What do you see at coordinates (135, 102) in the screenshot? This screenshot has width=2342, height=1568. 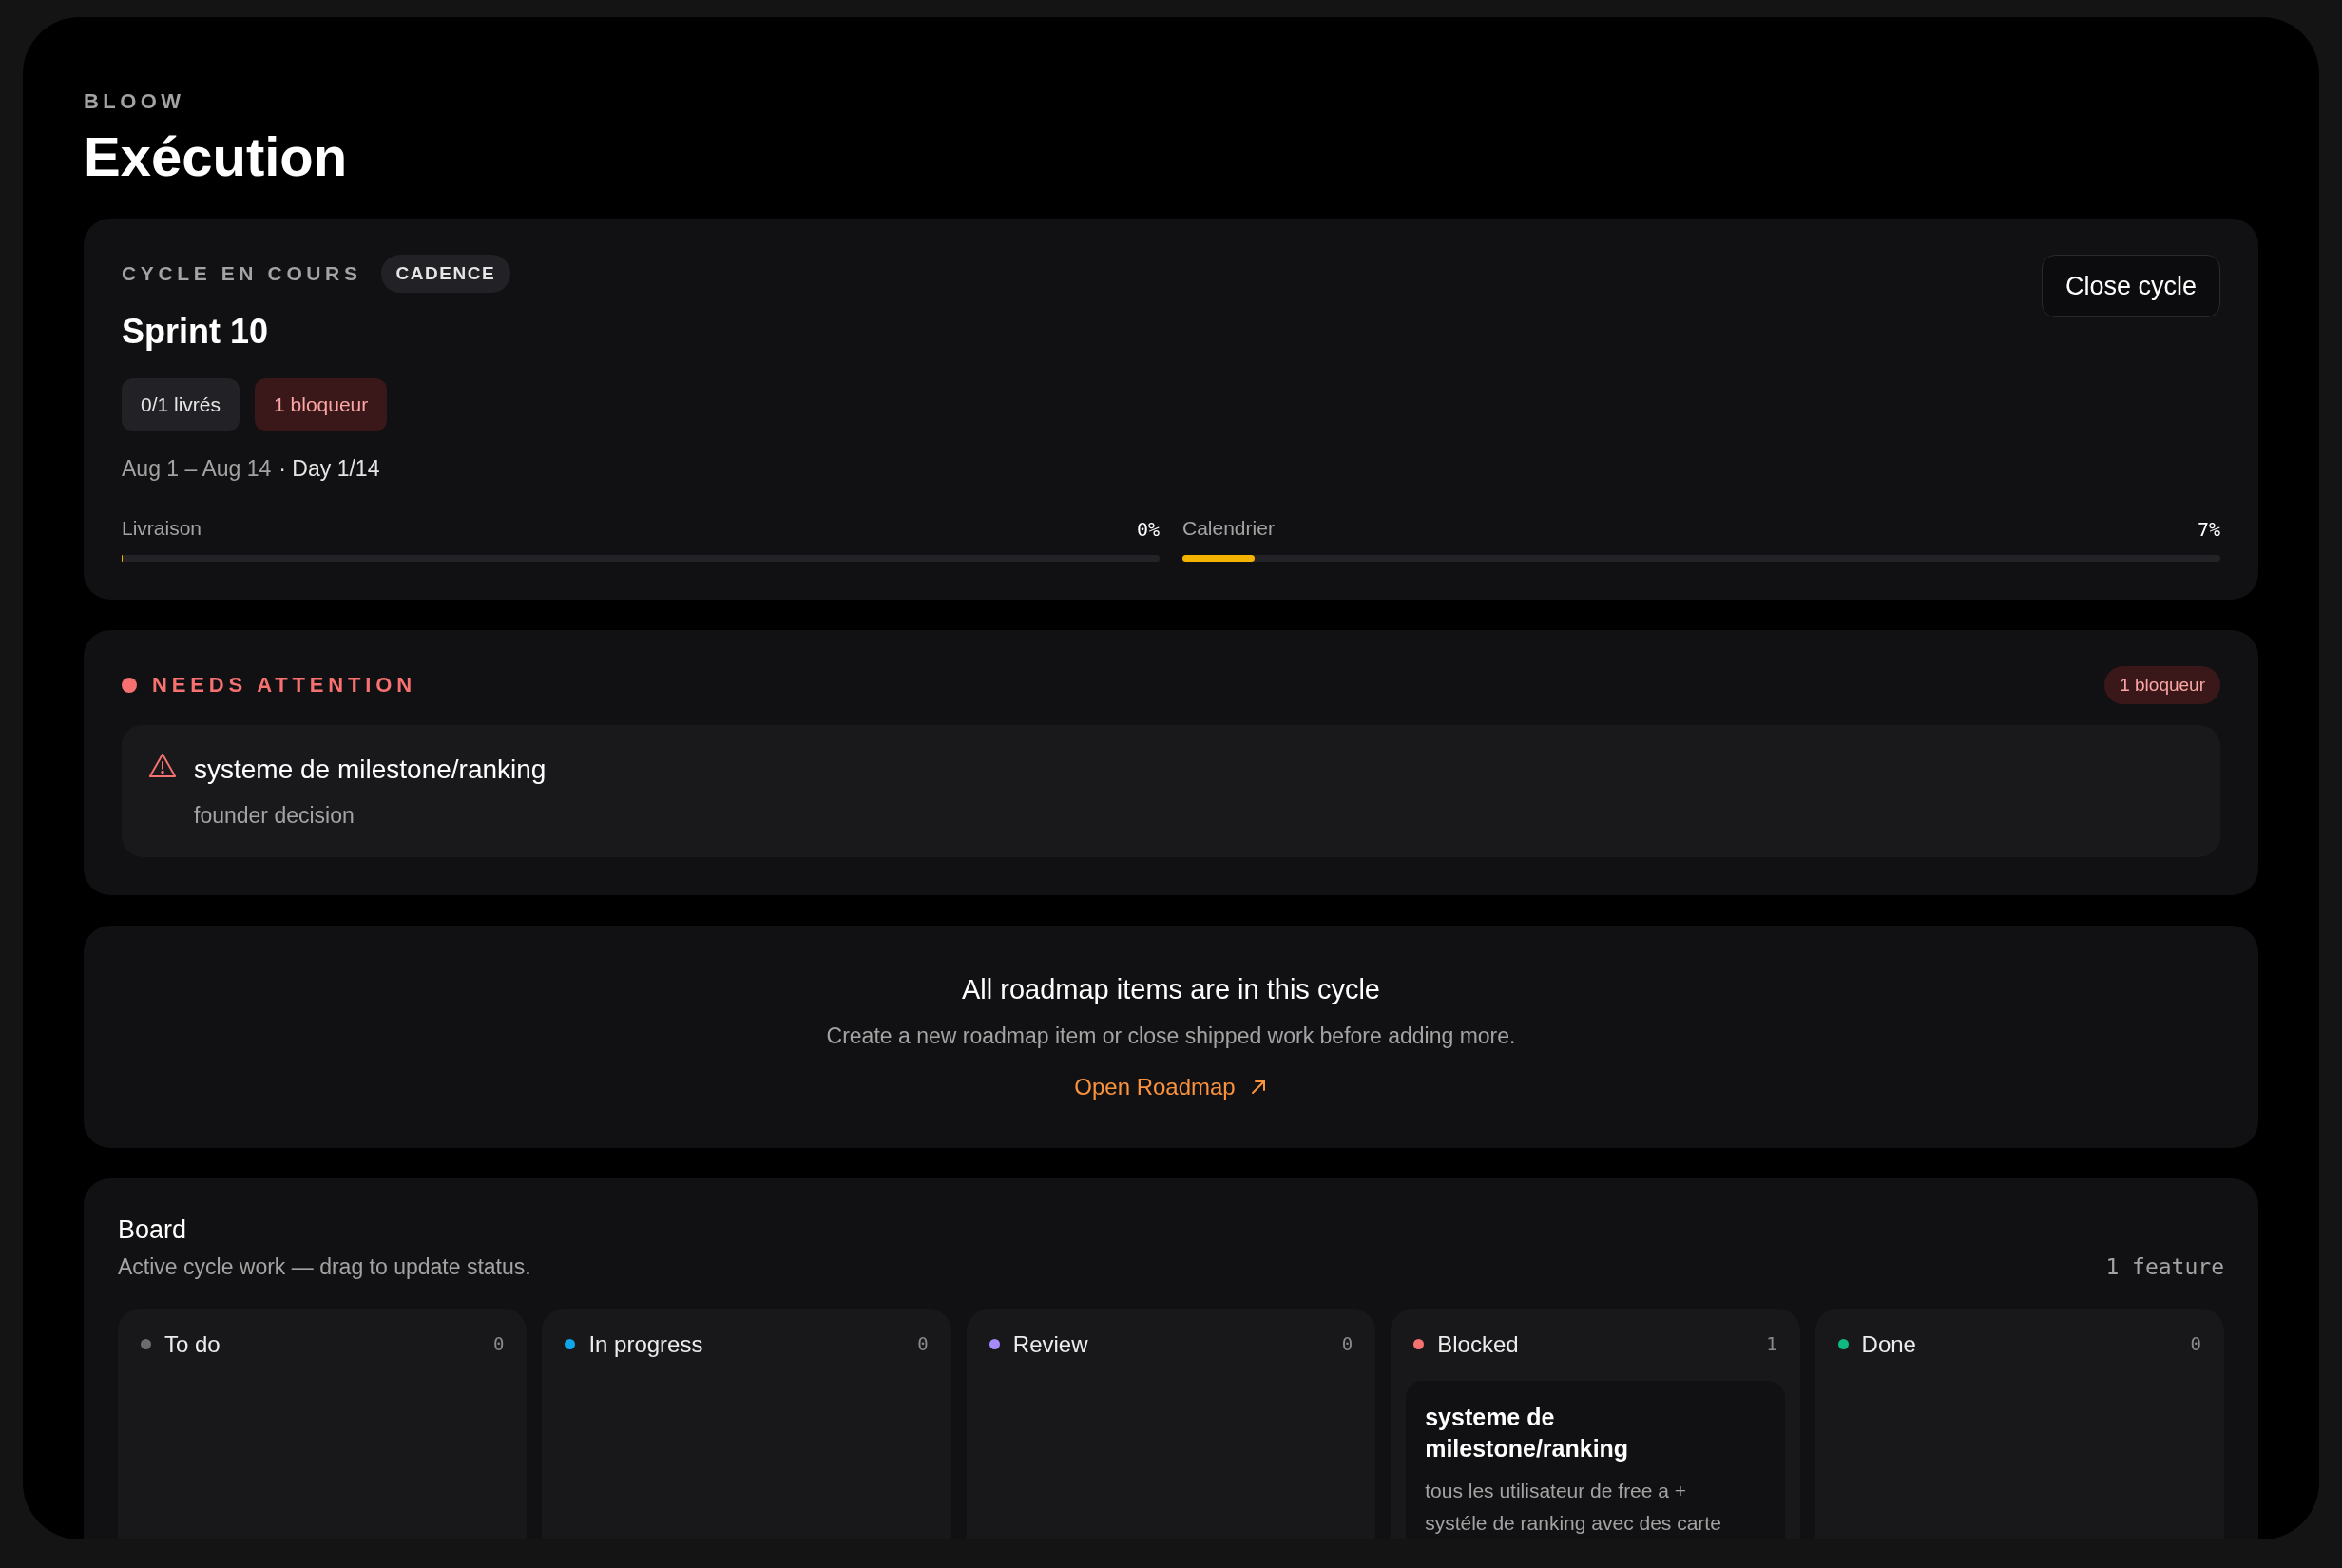 I see `brand-label: BLOOW` at bounding box center [135, 102].